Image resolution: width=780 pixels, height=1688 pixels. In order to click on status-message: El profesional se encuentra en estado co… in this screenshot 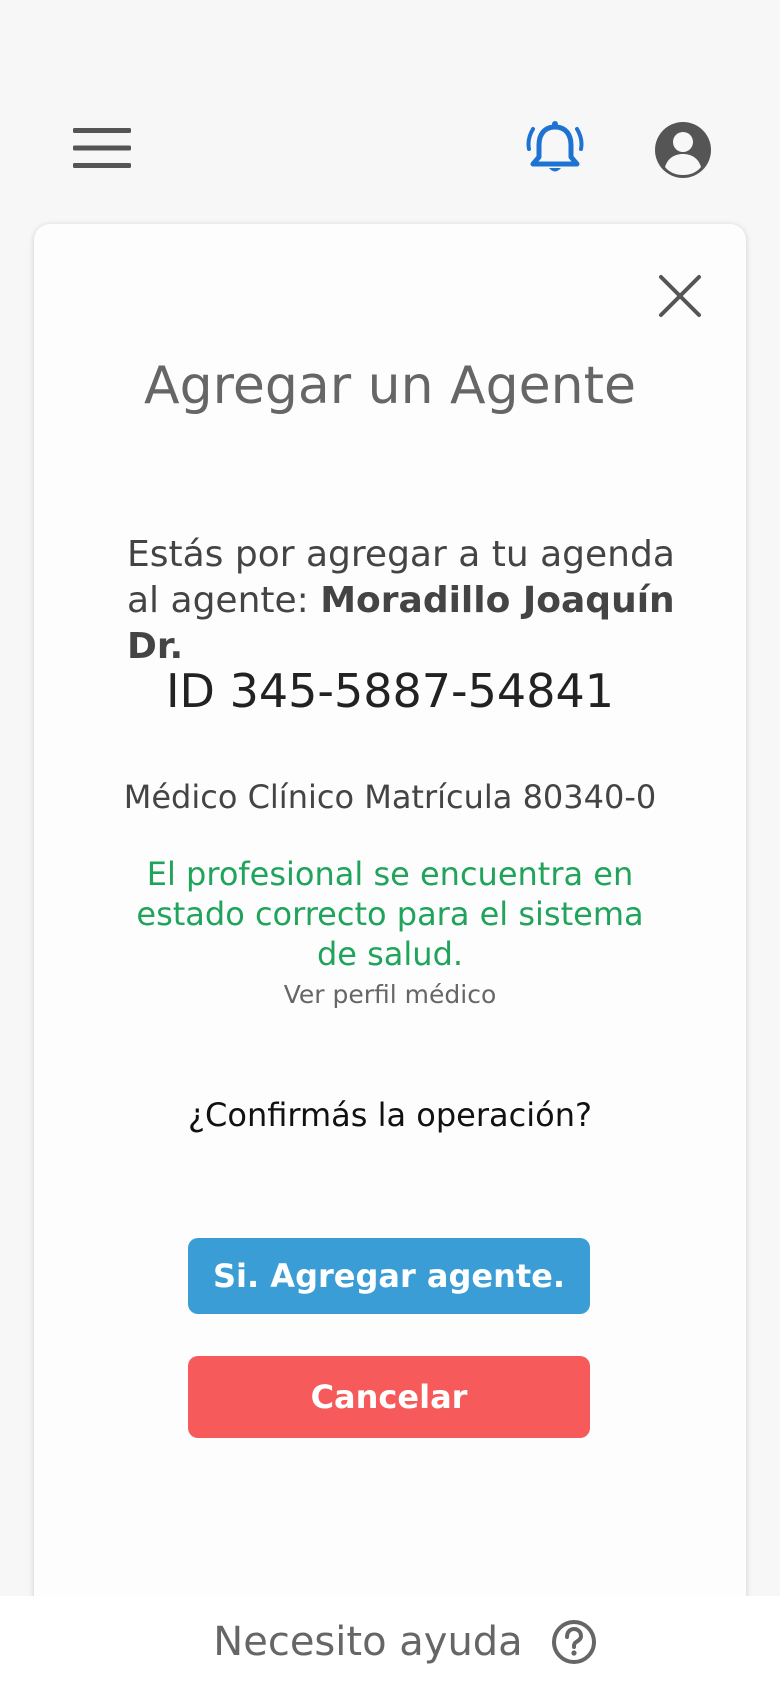, I will do `click(390, 914)`.